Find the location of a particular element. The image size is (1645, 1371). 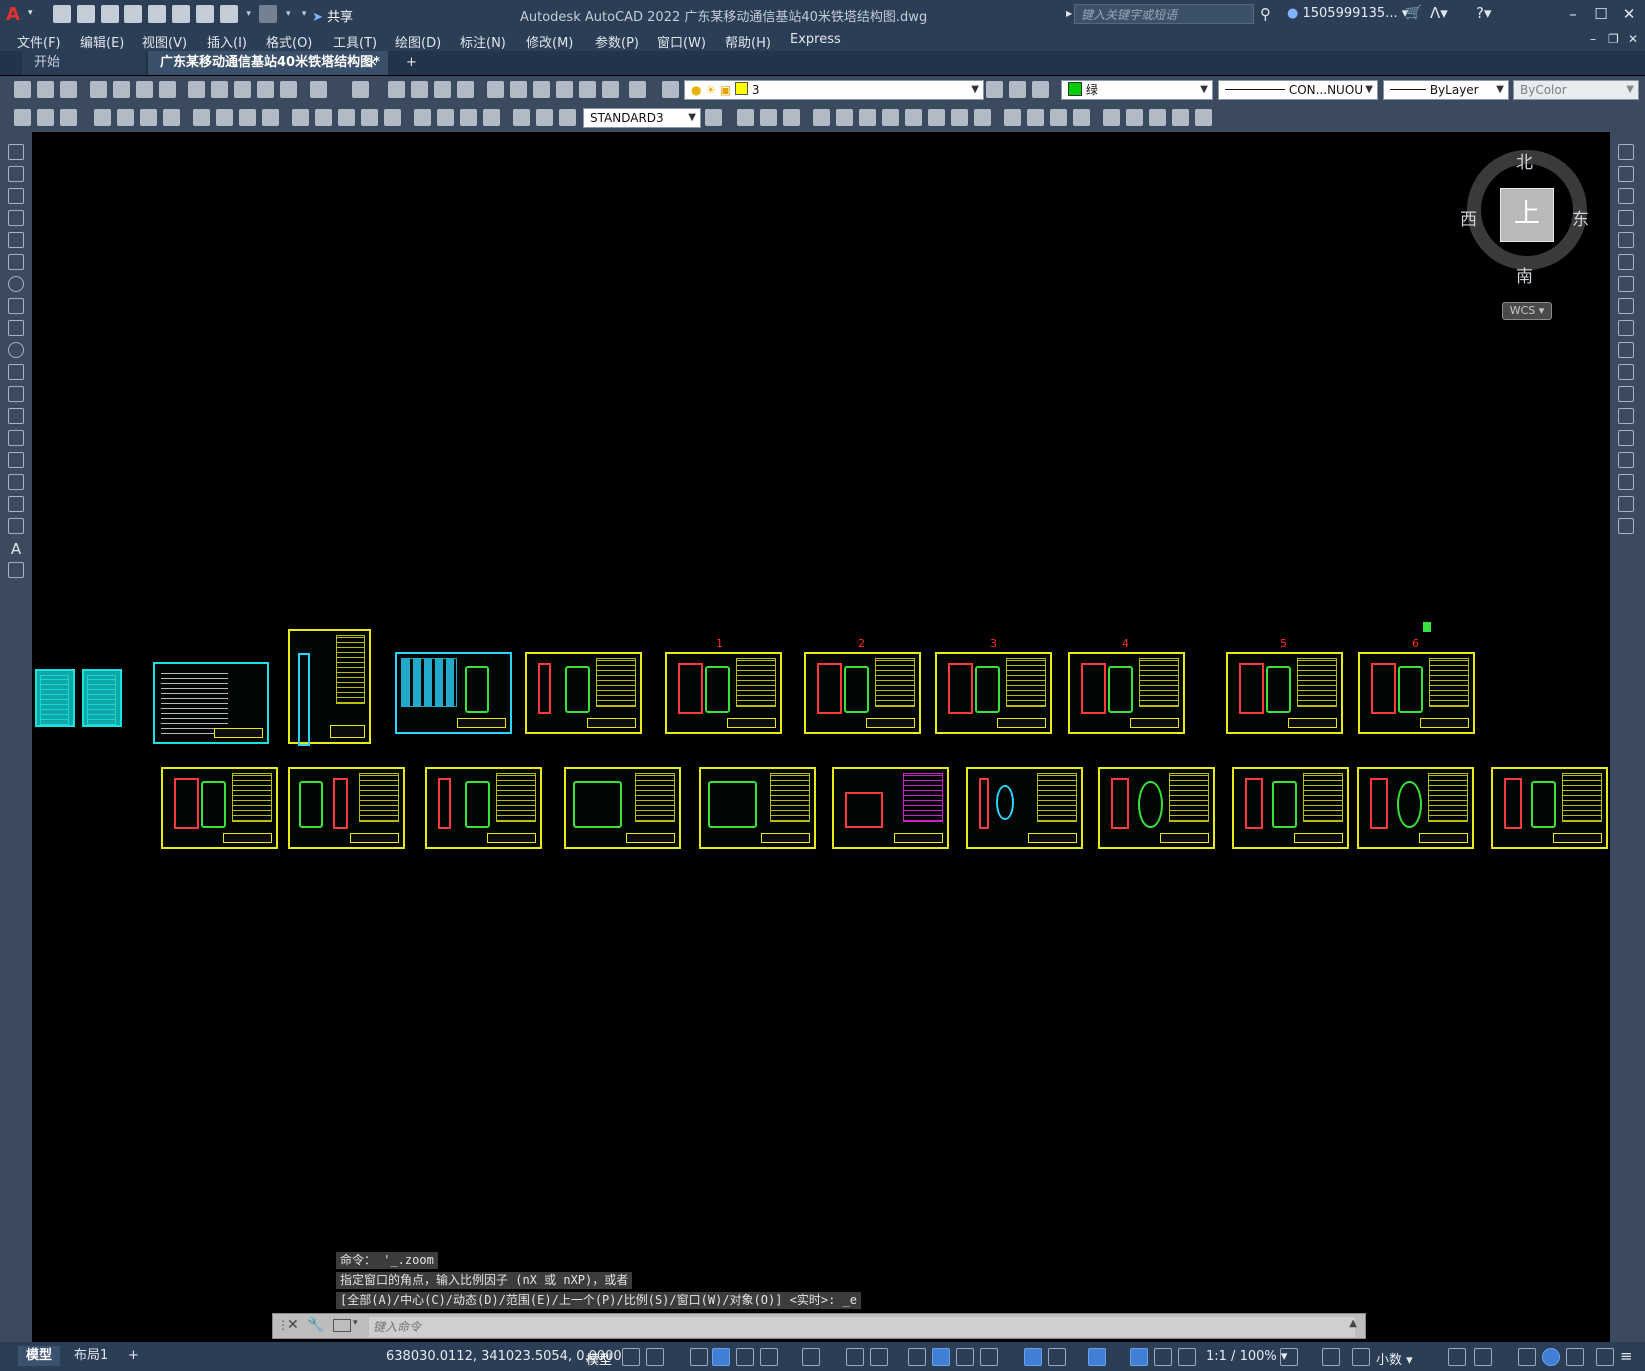

add-layout-button: + is located at coordinates (133, 1356).